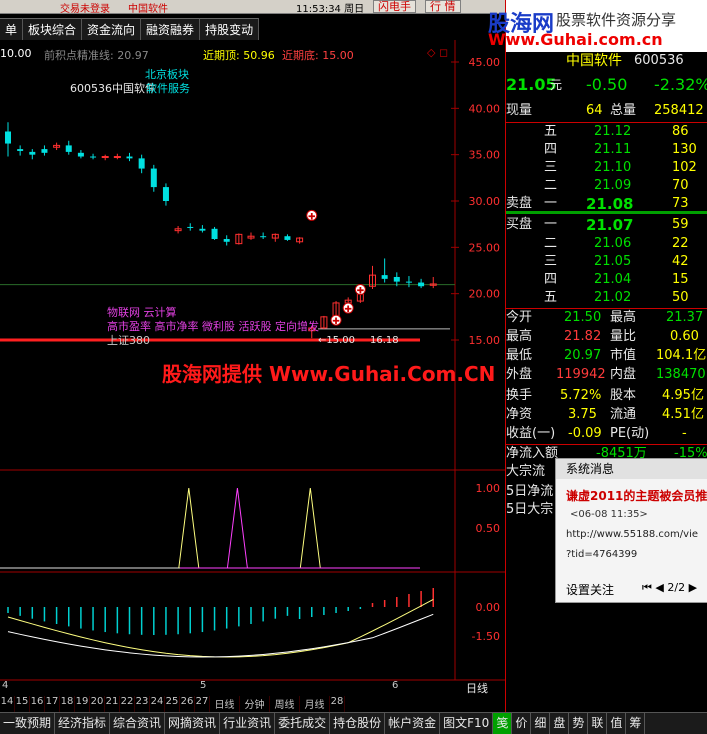 The image size is (707, 734). I want to click on indicator-label: 前积点精准线: 20.97, so click(96, 55).